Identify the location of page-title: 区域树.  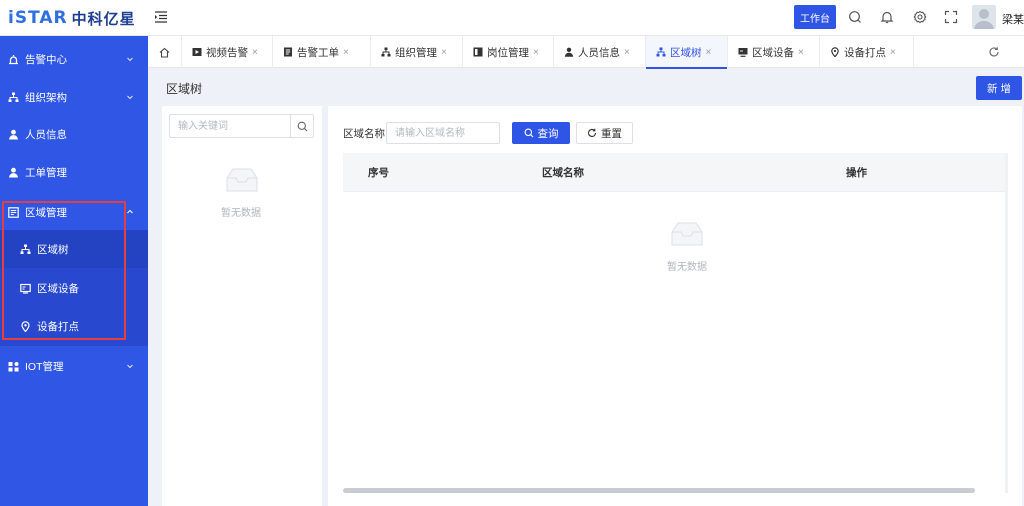
(184, 89).